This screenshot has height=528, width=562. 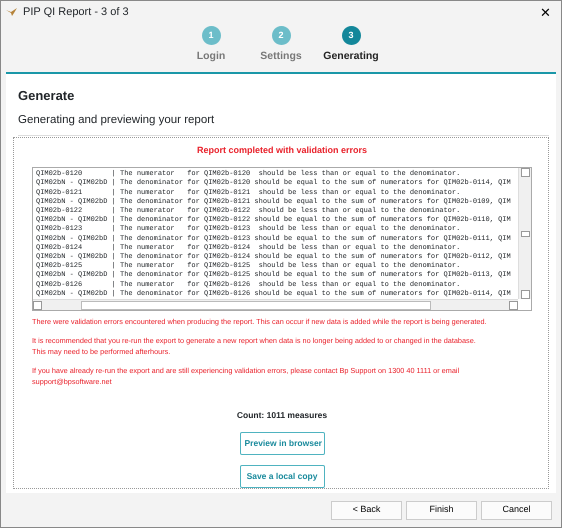 I want to click on action-button: Save a local copy, so click(x=282, y=476).